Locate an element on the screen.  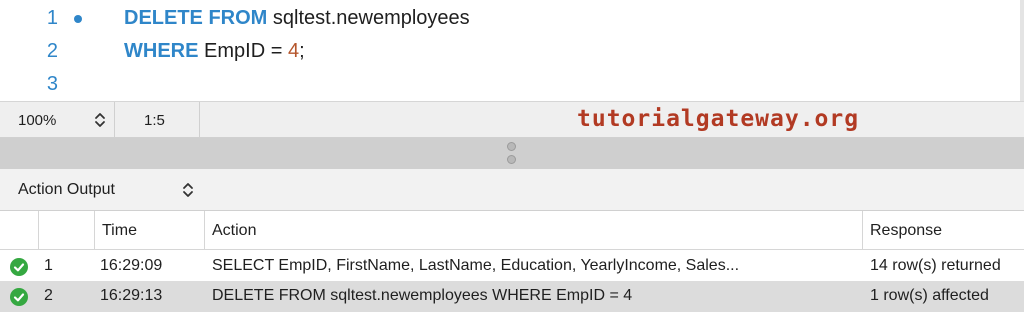
panel-splitter is located at coordinates (512, 153).